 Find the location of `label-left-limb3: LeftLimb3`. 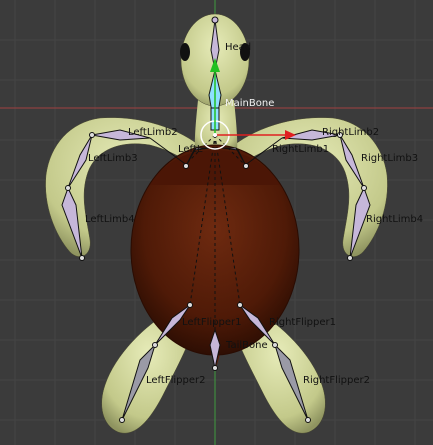

label-left-limb3: LeftLimb3 is located at coordinates (113, 158).